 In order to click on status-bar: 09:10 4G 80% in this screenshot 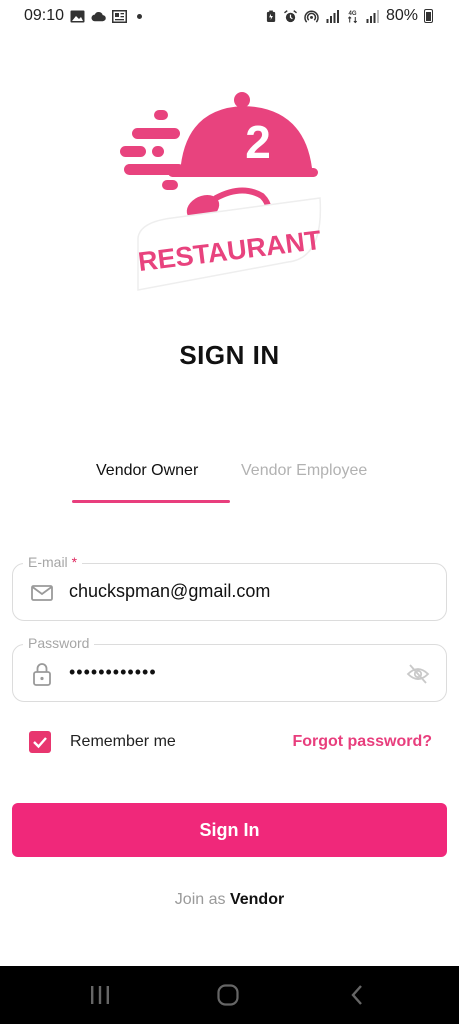, I will do `click(229, 16)`.